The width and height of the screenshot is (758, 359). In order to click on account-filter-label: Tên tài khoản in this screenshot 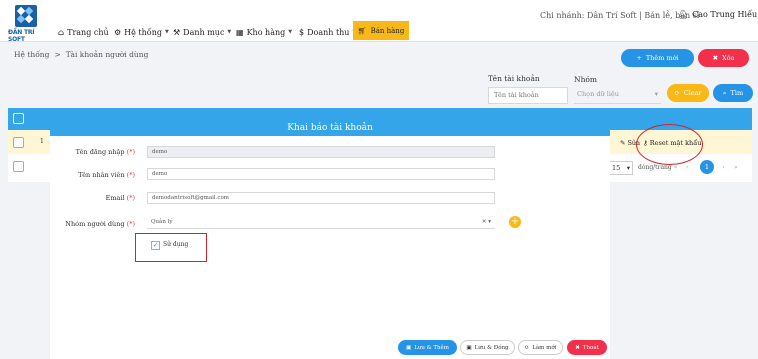, I will do `click(514, 78)`.